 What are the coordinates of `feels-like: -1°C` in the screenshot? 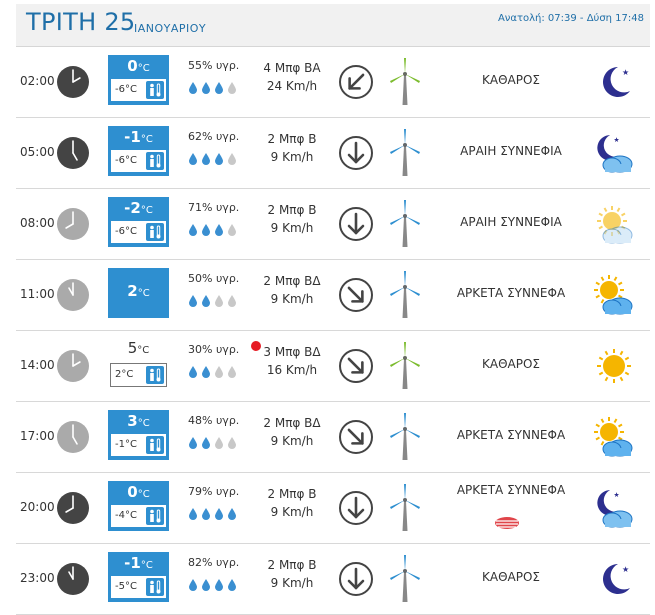 It's located at (138, 445).